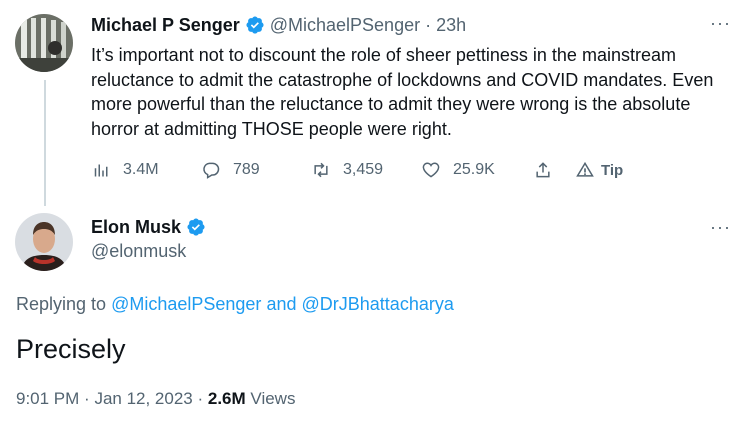 The height and width of the screenshot is (428, 740). I want to click on tweet-metadata: 9:01 PM · Jan 12, 2023 · 2.6M Views, so click(156, 398).